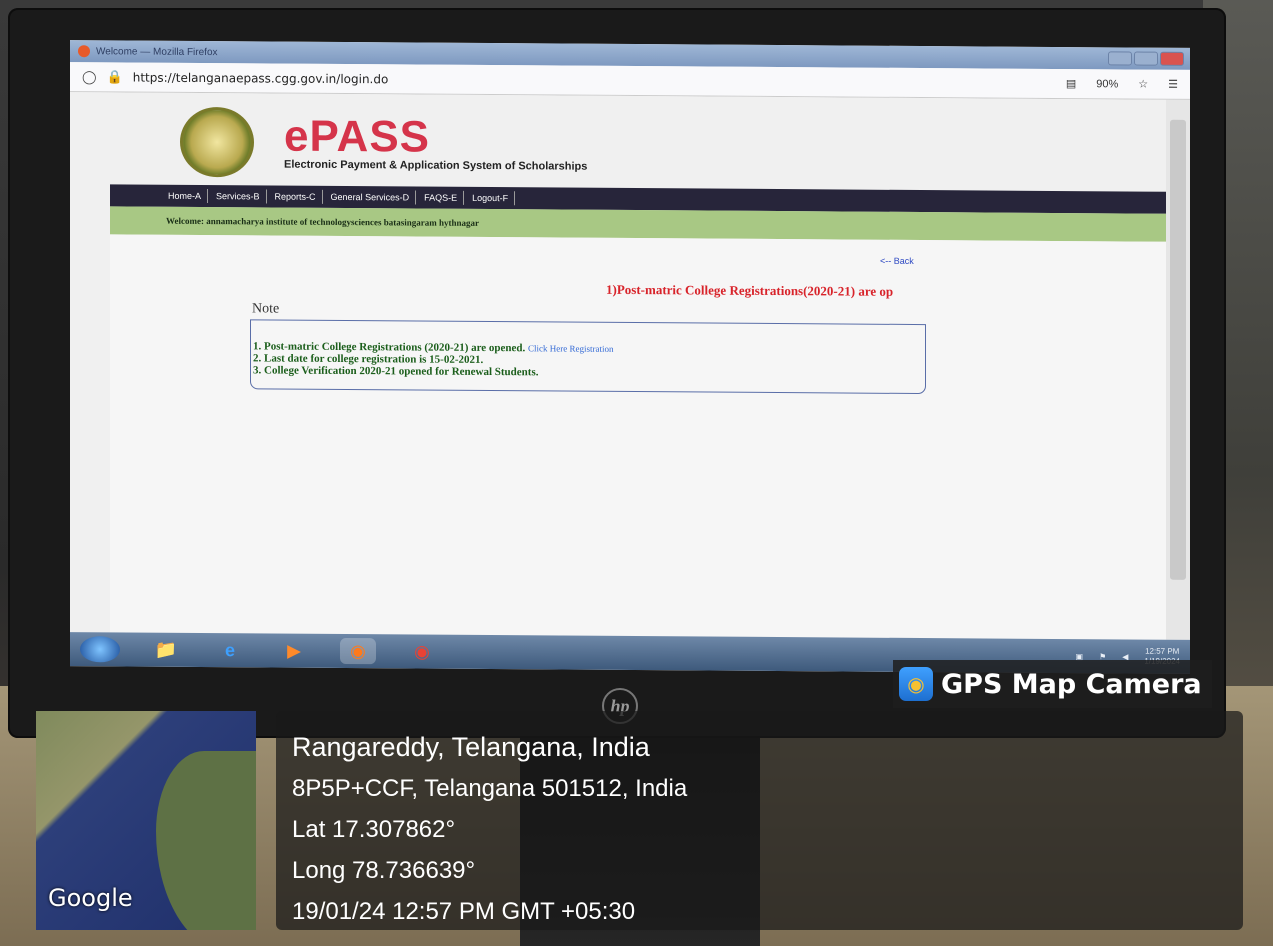 The width and height of the screenshot is (1273, 946). What do you see at coordinates (1107, 84) in the screenshot?
I see `zoom-level: 90%` at bounding box center [1107, 84].